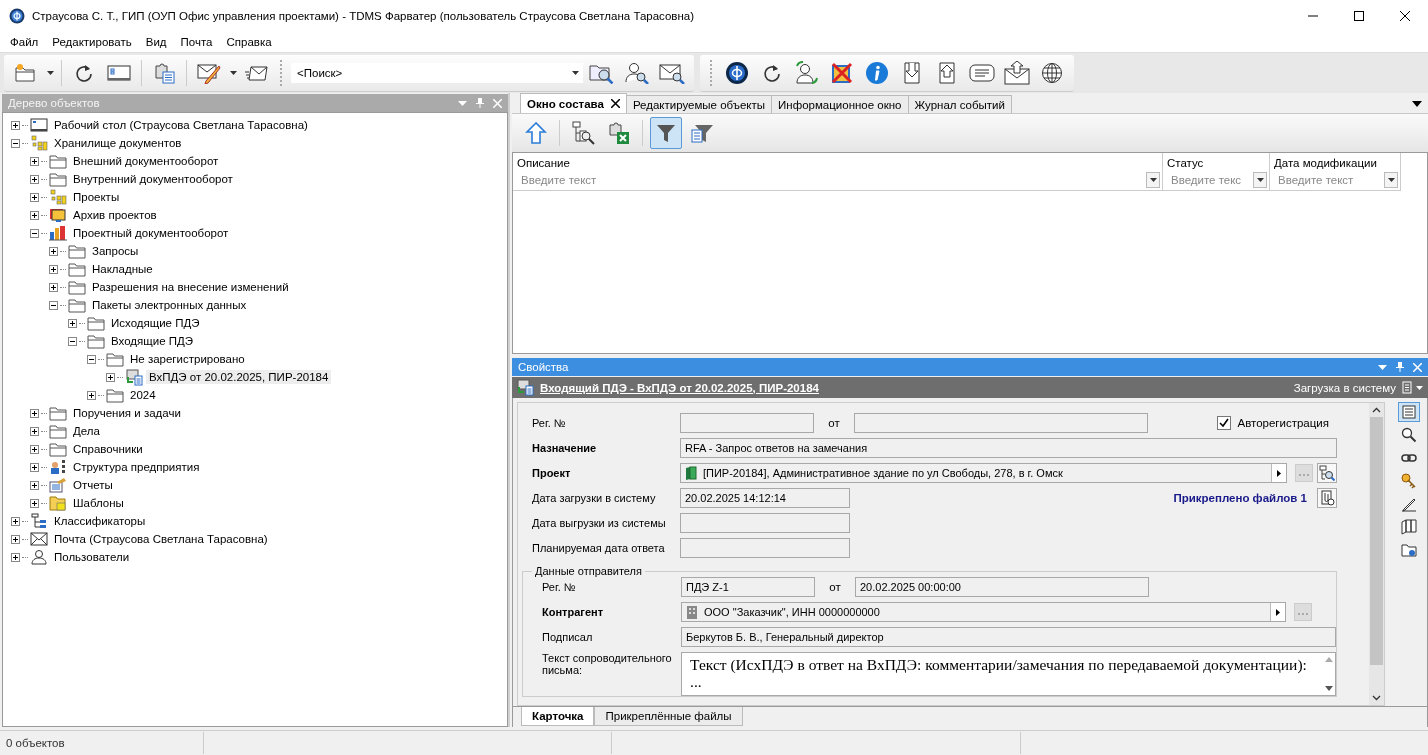  I want to click on filter-button, so click(666, 133).